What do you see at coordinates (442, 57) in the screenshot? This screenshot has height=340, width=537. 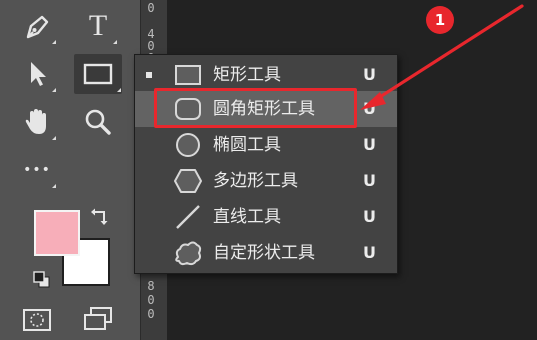 I see `pointer-arrow-annotation` at bounding box center [442, 57].